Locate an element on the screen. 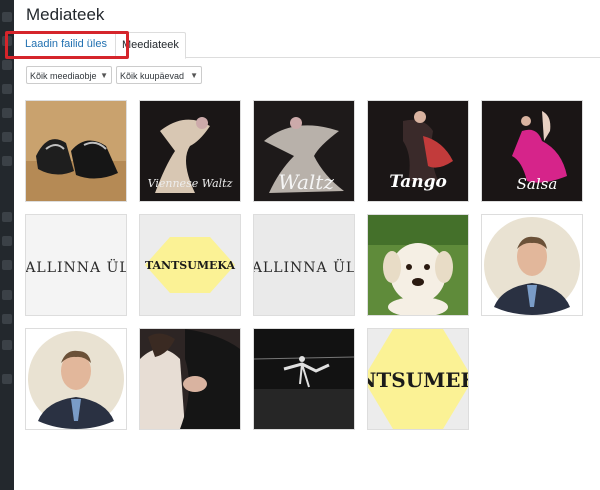  attachment-thumb-tallinna-2: ALLINNA ÜL is located at coordinates (304, 265).